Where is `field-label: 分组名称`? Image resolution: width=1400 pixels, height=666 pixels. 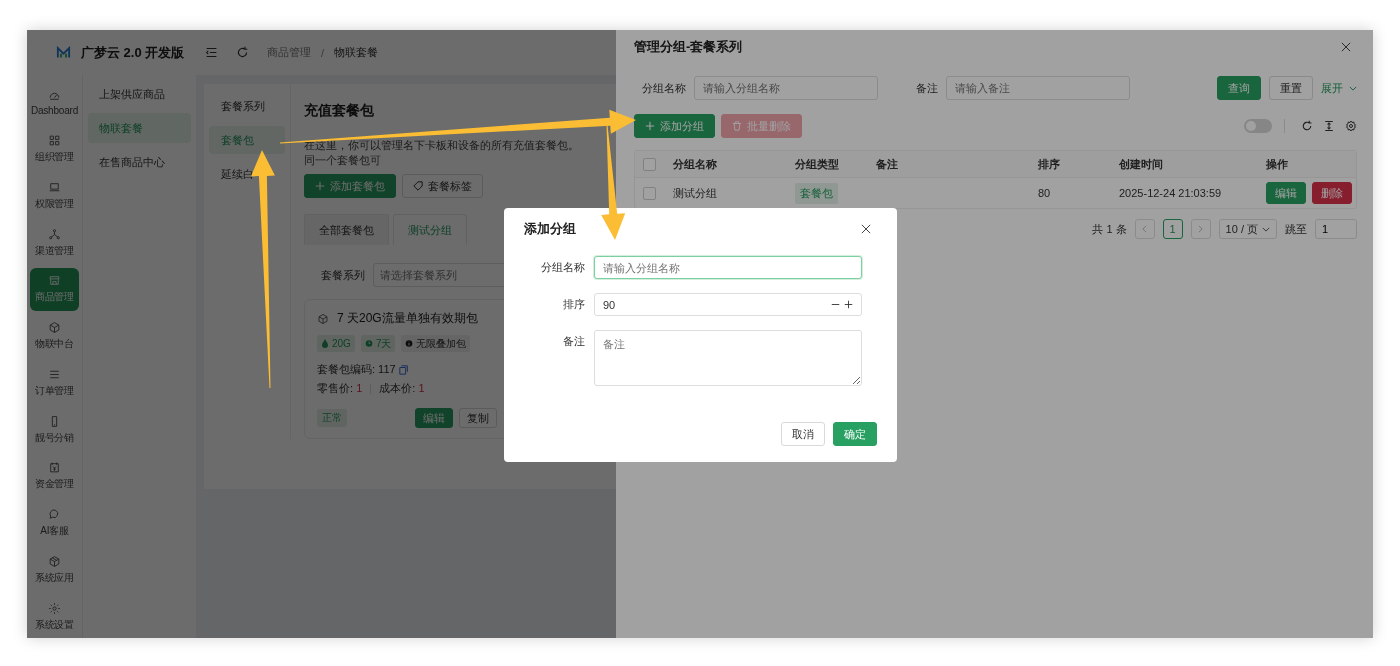
field-label: 分组名称 is located at coordinates (562, 267).